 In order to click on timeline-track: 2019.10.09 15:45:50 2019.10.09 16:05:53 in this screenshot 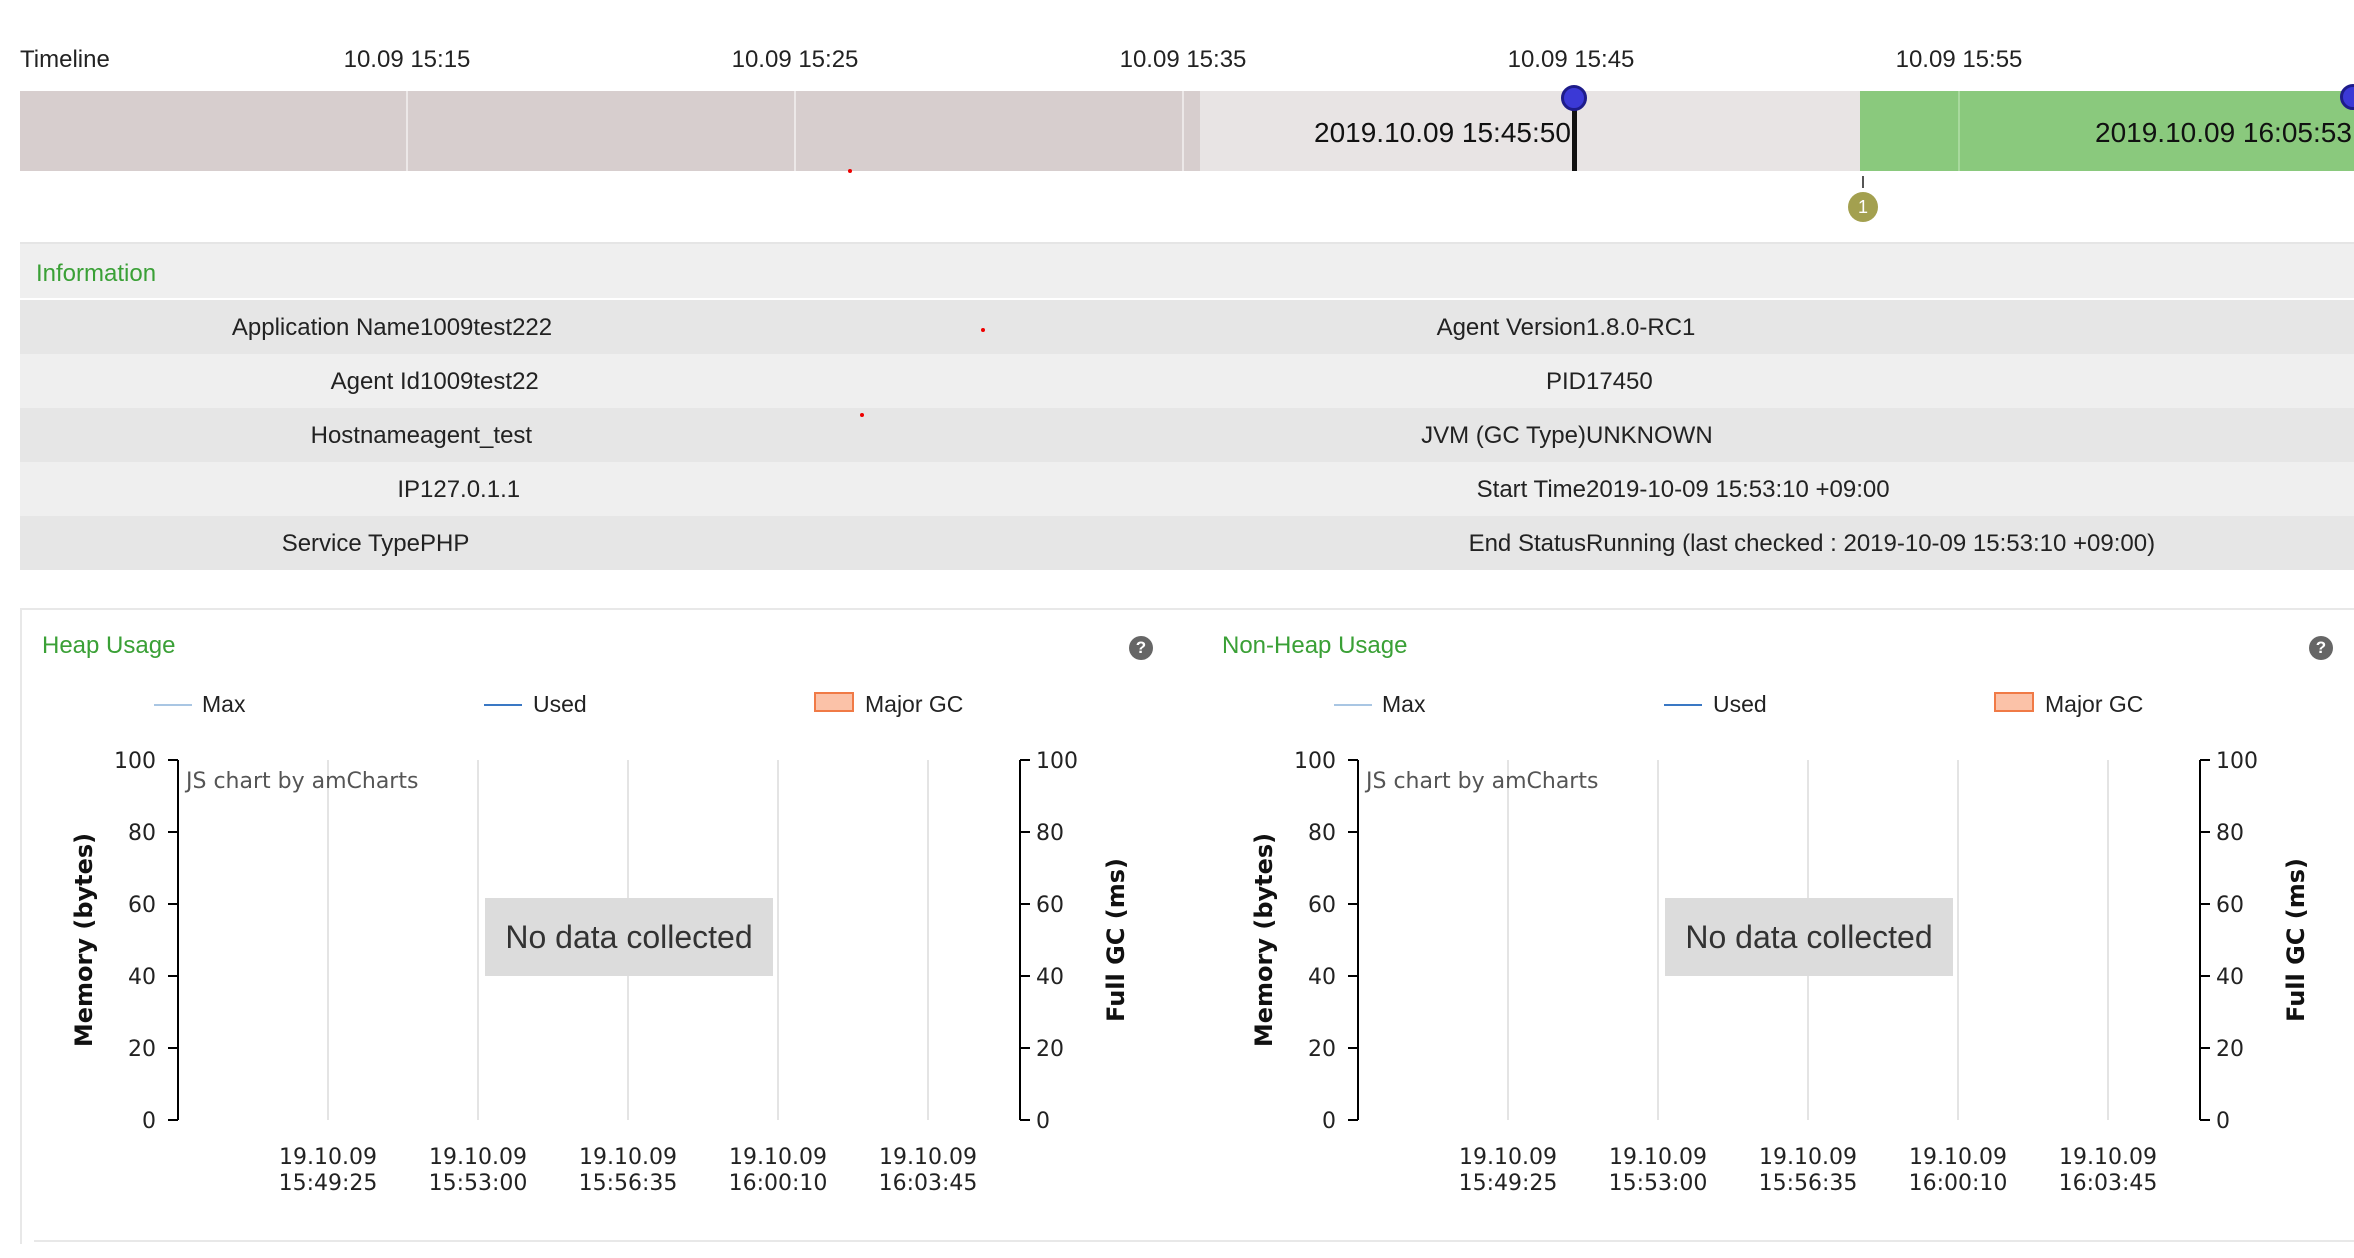, I will do `click(1187, 131)`.